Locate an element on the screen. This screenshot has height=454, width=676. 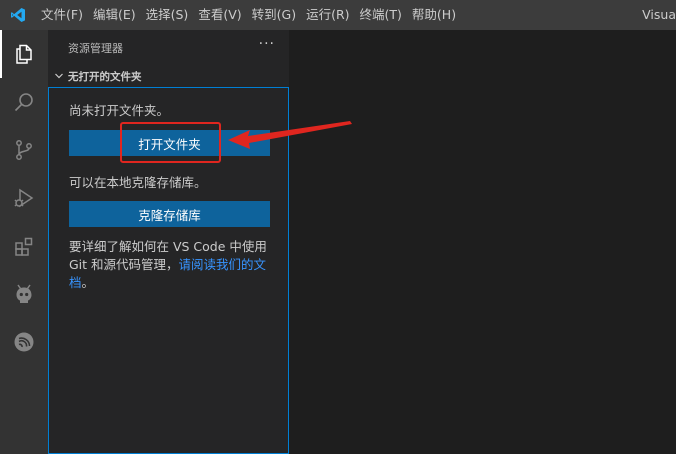
sidebar-title: 资源管理器 is located at coordinates (95, 48).